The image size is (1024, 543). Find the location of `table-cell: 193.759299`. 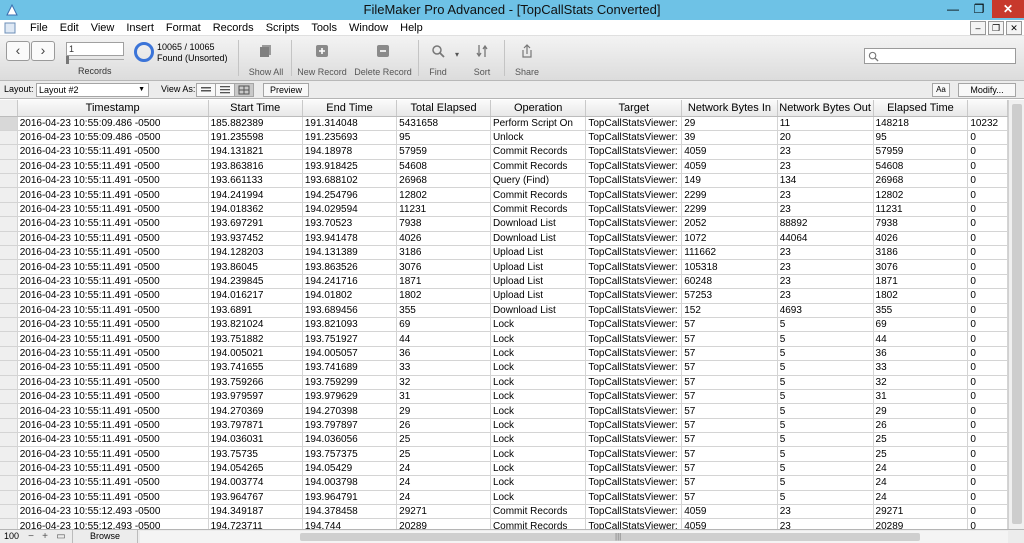

table-cell: 193.759299 is located at coordinates (350, 382).